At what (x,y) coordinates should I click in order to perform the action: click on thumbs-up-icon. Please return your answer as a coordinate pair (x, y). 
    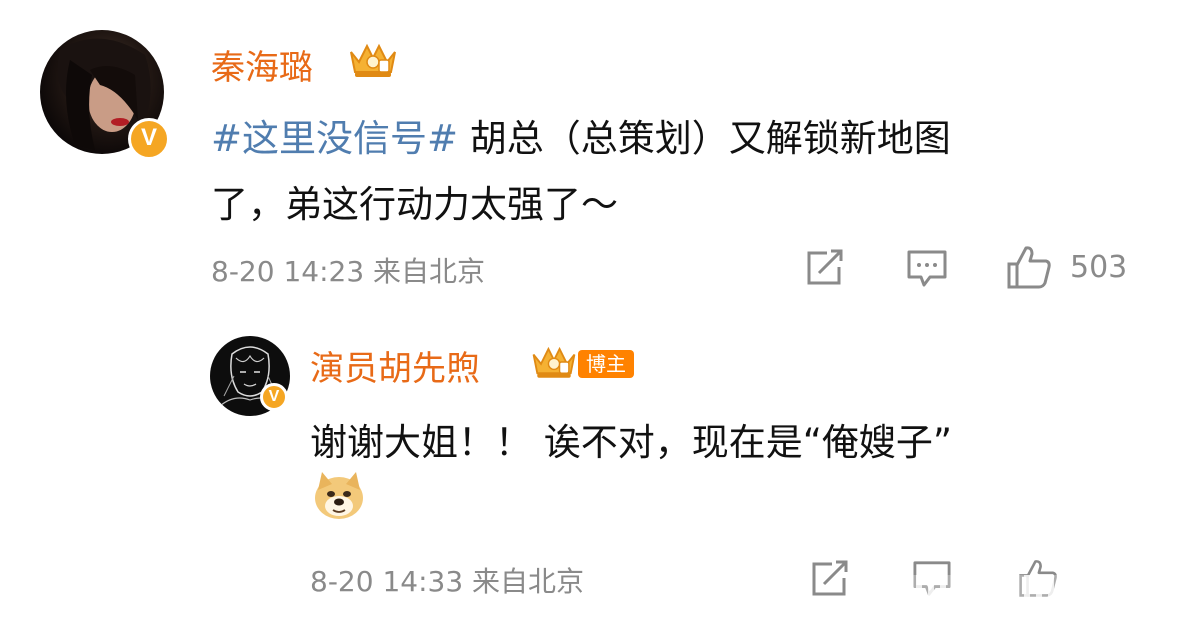
    Looking at the image, I should click on (1029, 267).